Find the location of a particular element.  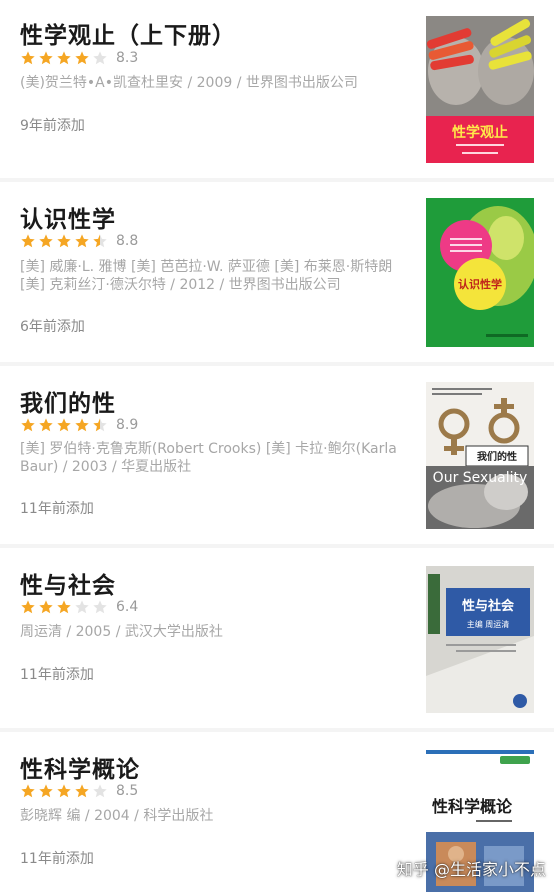

book-title: 性与社会 is located at coordinates (68, 583).